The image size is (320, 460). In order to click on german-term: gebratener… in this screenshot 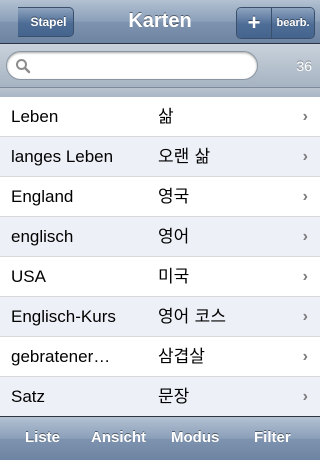, I will do `click(61, 356)`.